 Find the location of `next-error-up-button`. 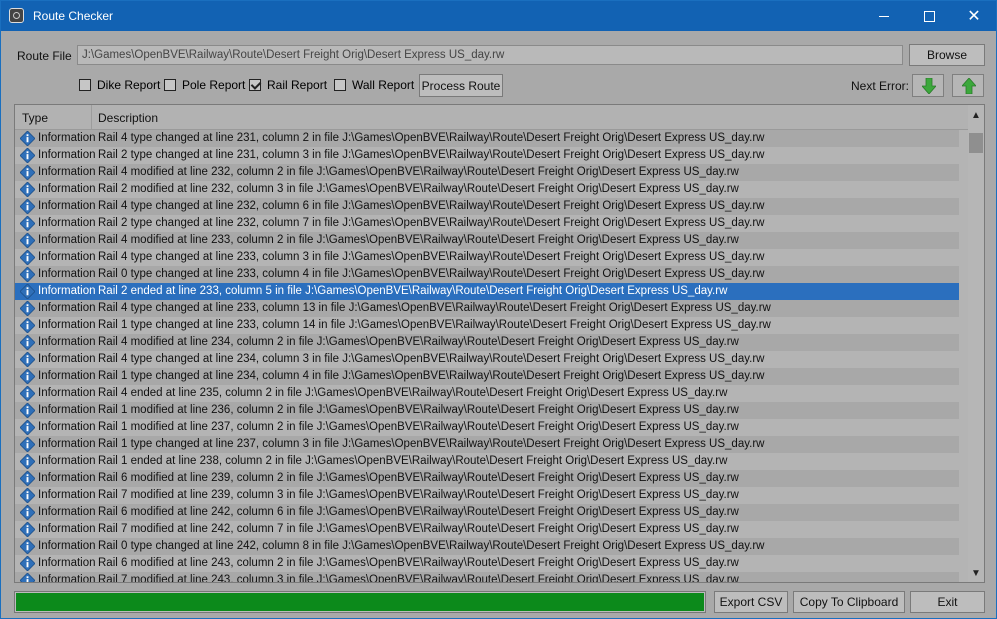

next-error-up-button is located at coordinates (968, 85).